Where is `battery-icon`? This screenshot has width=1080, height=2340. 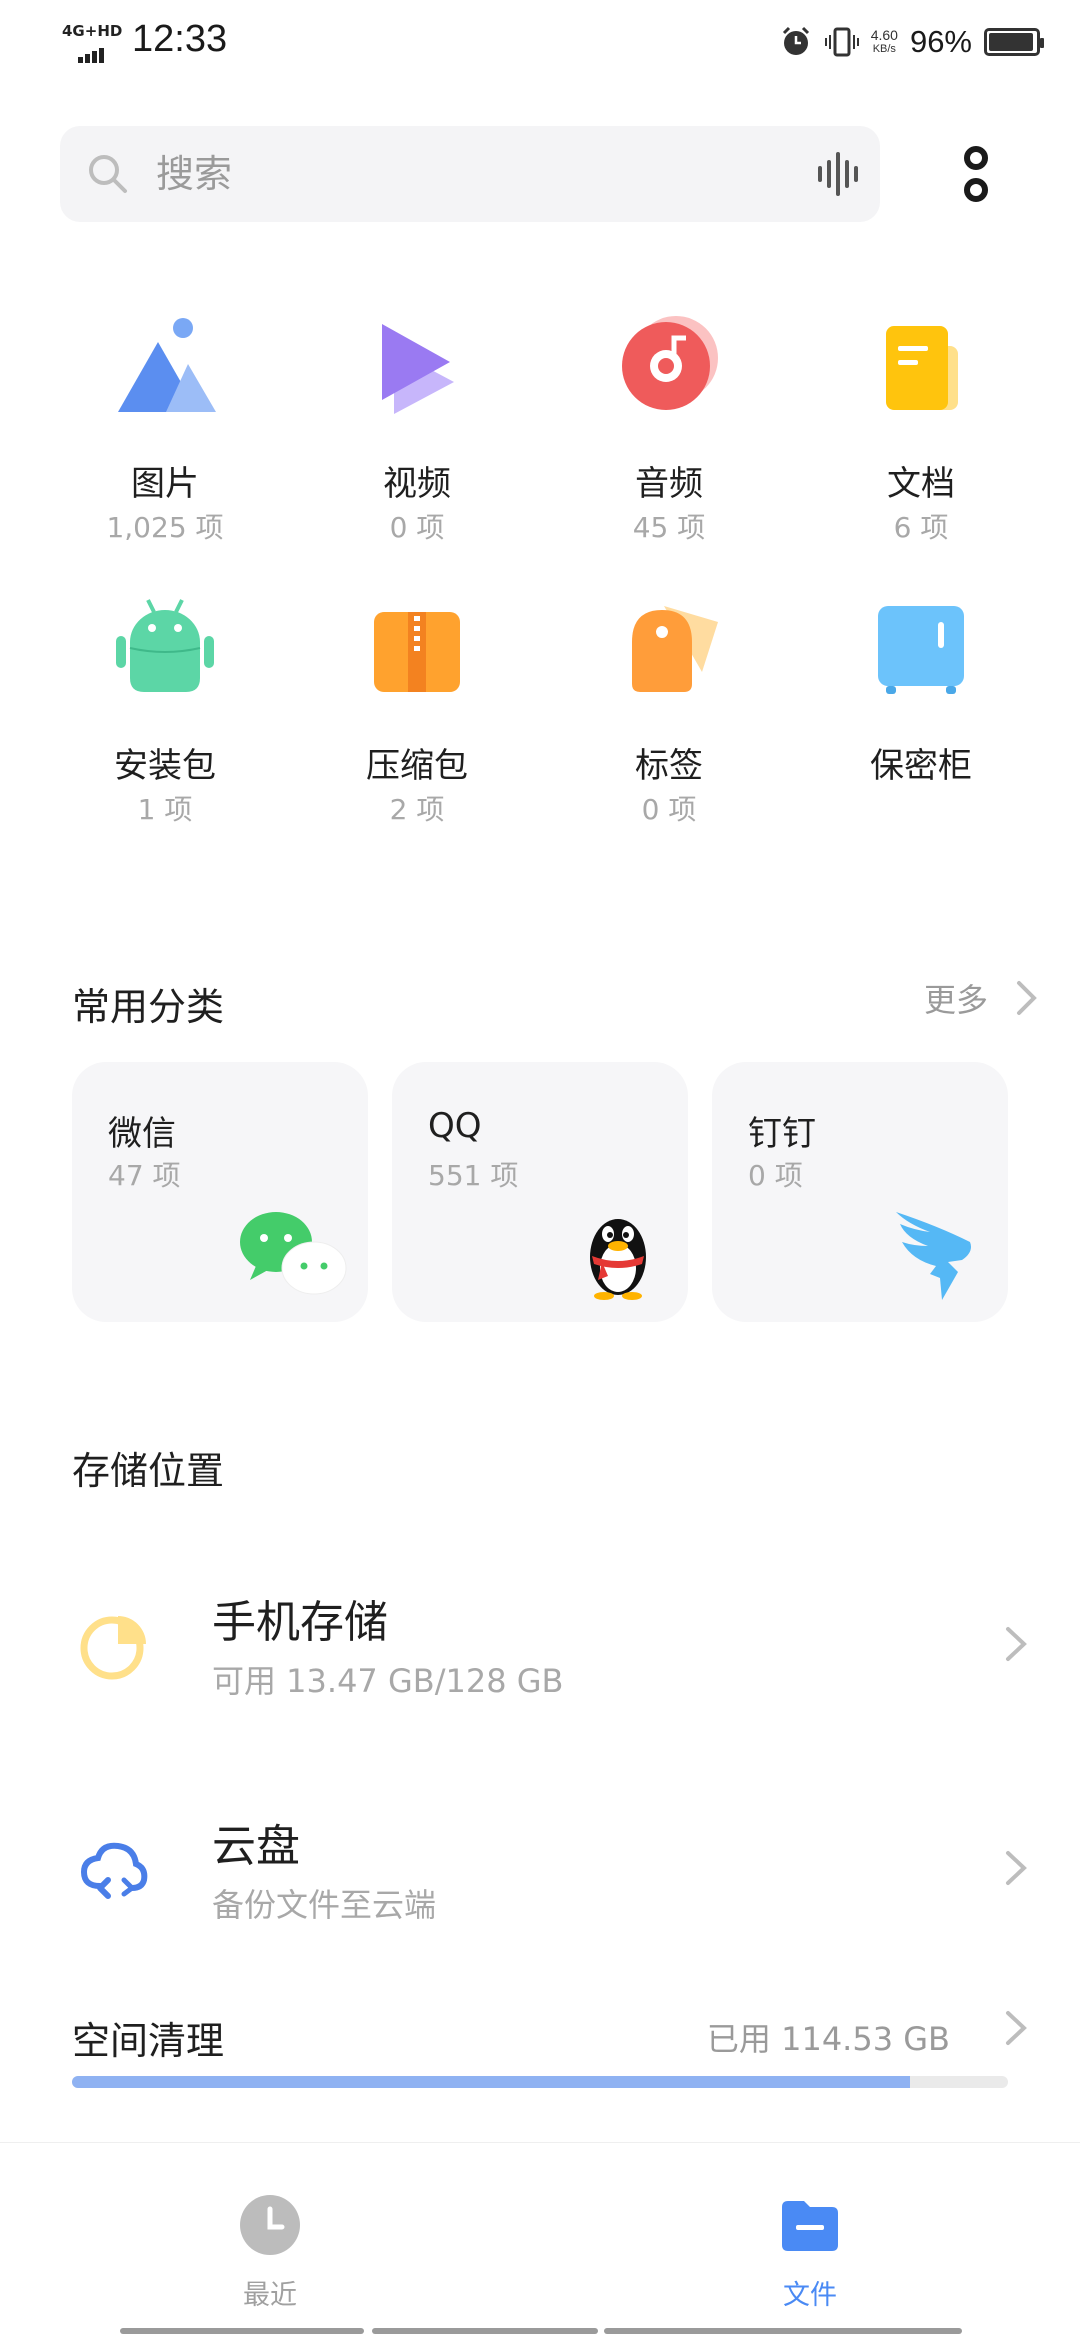
battery-icon is located at coordinates (1014, 42).